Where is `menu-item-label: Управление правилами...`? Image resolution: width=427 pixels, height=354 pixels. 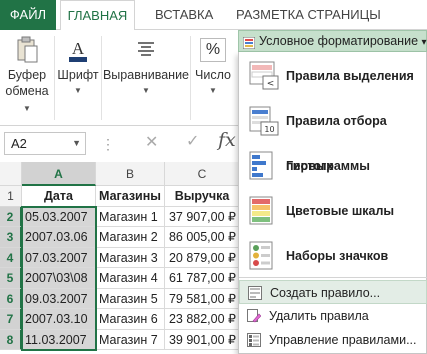
menu-item-label: Управление правилами... is located at coordinates (343, 340).